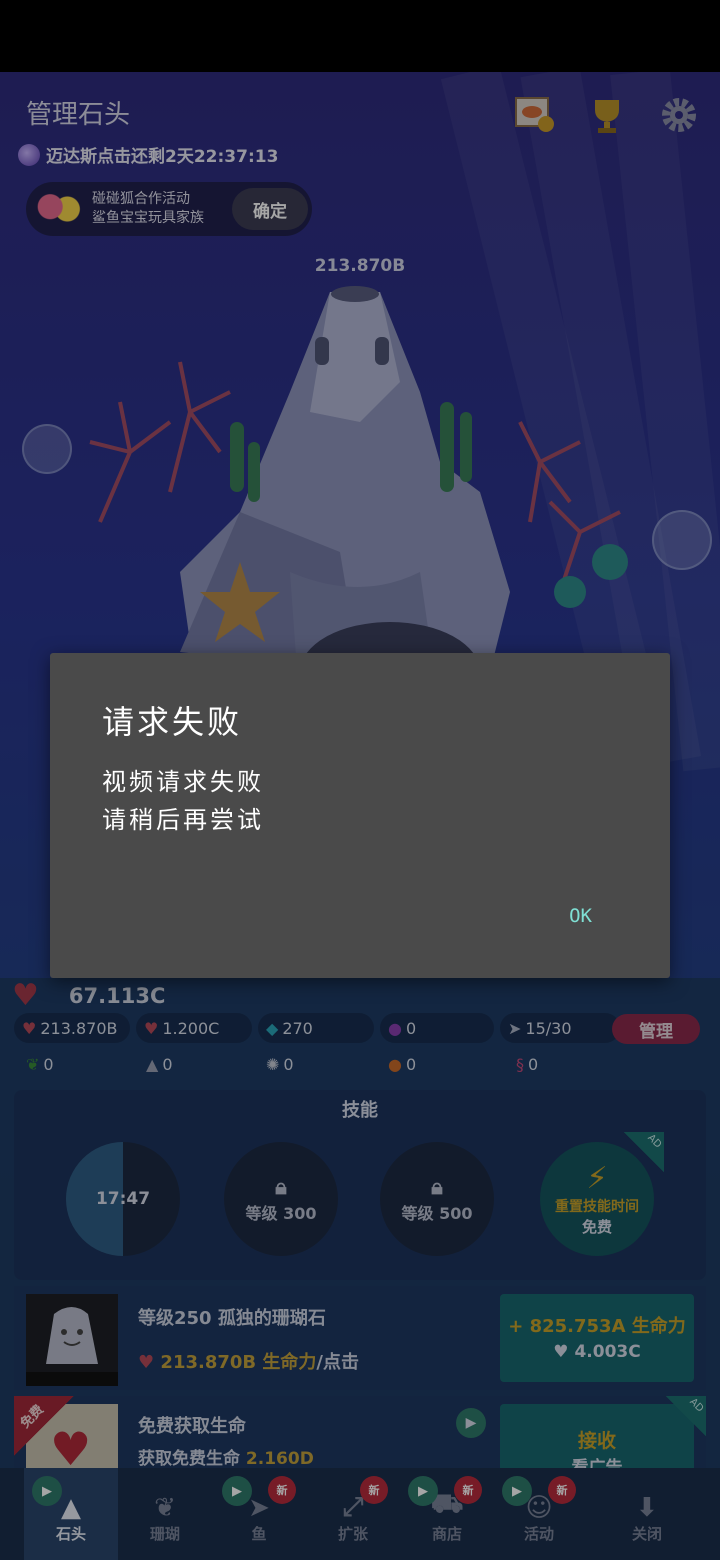  I want to click on dialog-message-line-2: 请稍后再尝试, so click(183, 820).